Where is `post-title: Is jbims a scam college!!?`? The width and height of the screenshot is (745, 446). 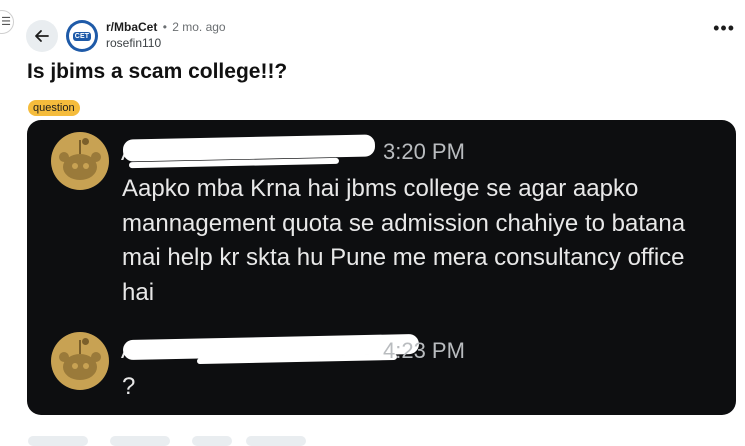
post-title: Is jbims a scam college!!? is located at coordinates (157, 71).